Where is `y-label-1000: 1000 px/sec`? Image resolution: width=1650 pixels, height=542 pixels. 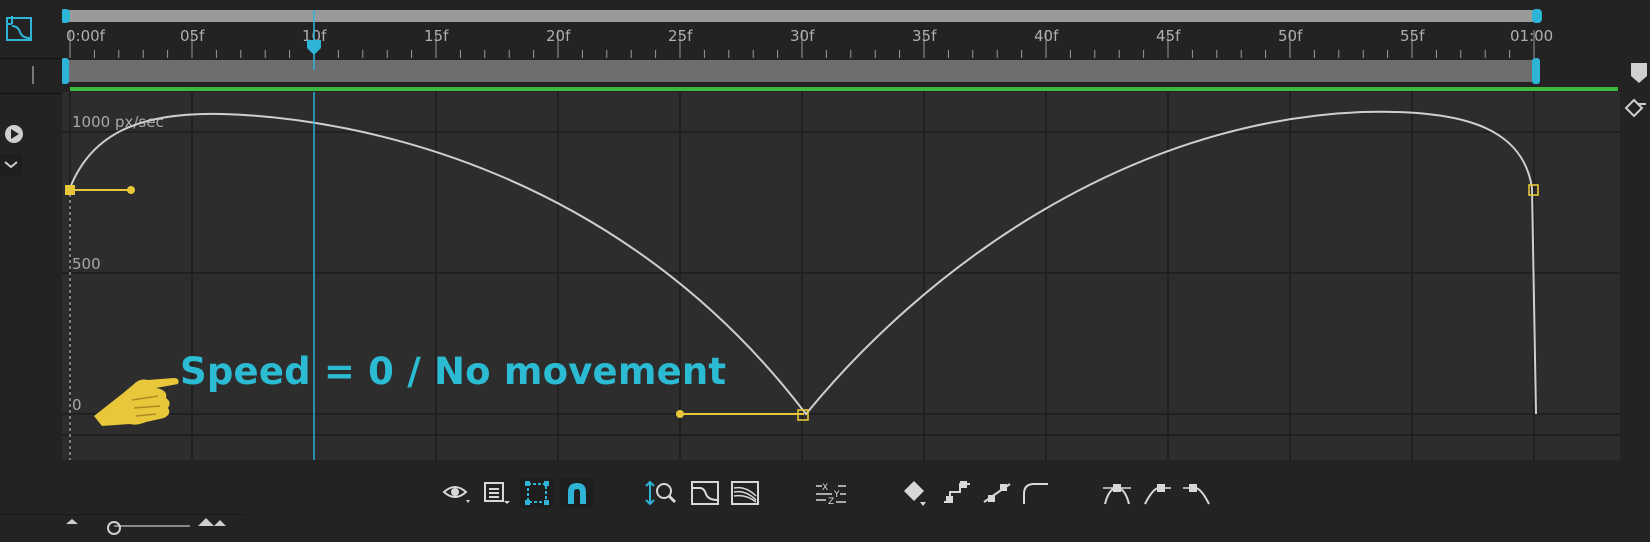 y-label-1000: 1000 px/sec is located at coordinates (118, 122).